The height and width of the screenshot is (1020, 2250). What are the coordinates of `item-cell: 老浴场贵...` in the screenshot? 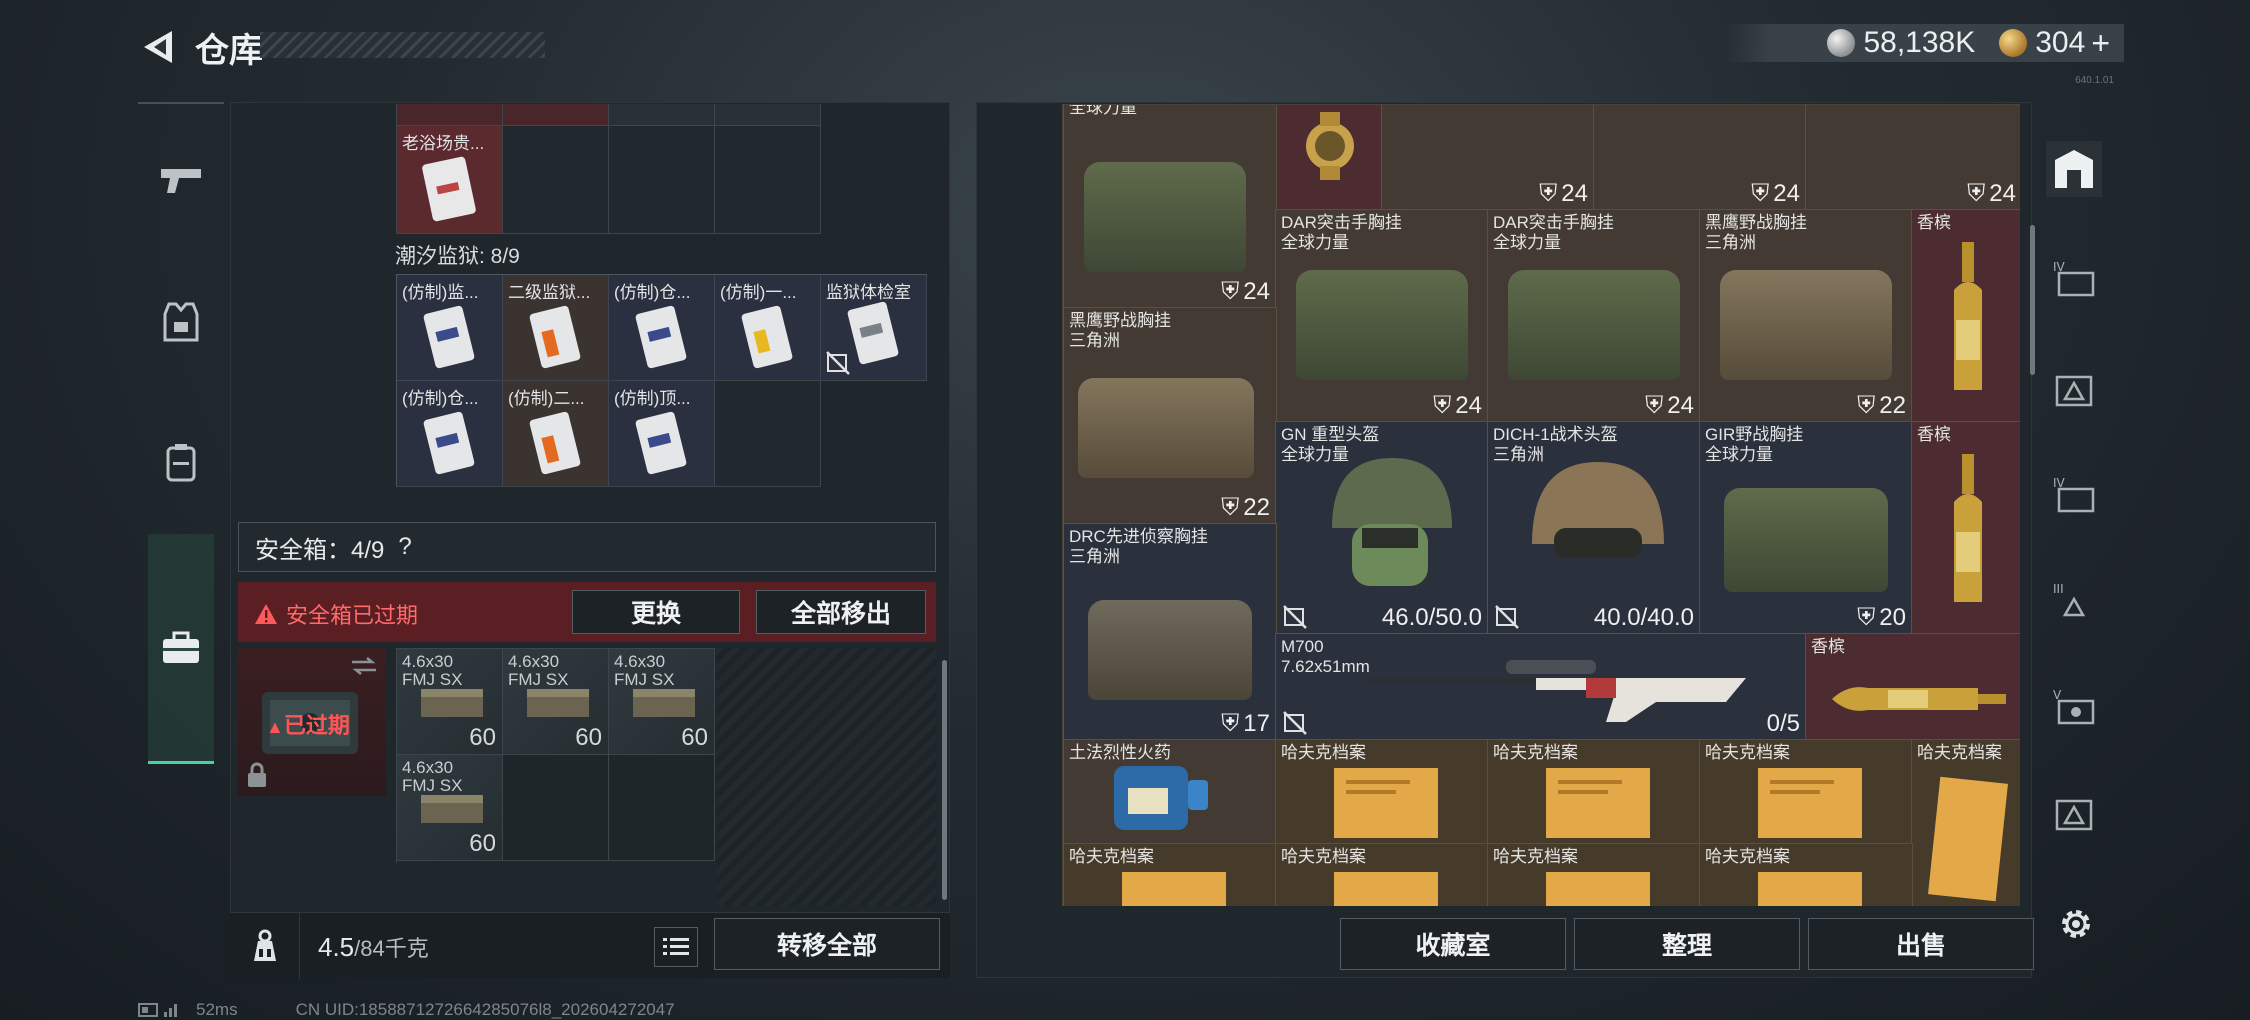 It's located at (450, 180).